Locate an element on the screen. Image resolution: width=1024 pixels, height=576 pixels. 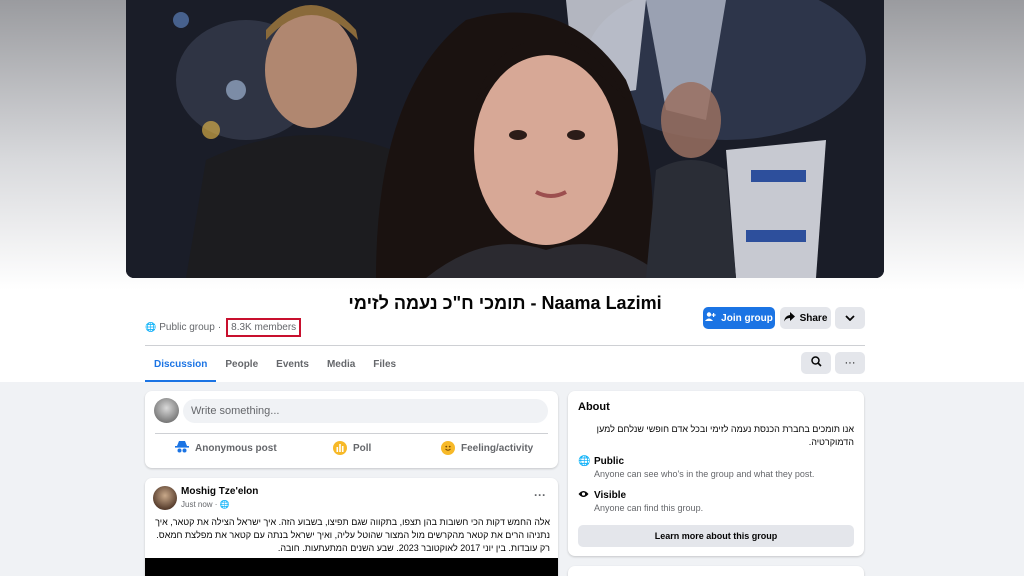
more-icon: ··· is located at coordinates (850, 363).